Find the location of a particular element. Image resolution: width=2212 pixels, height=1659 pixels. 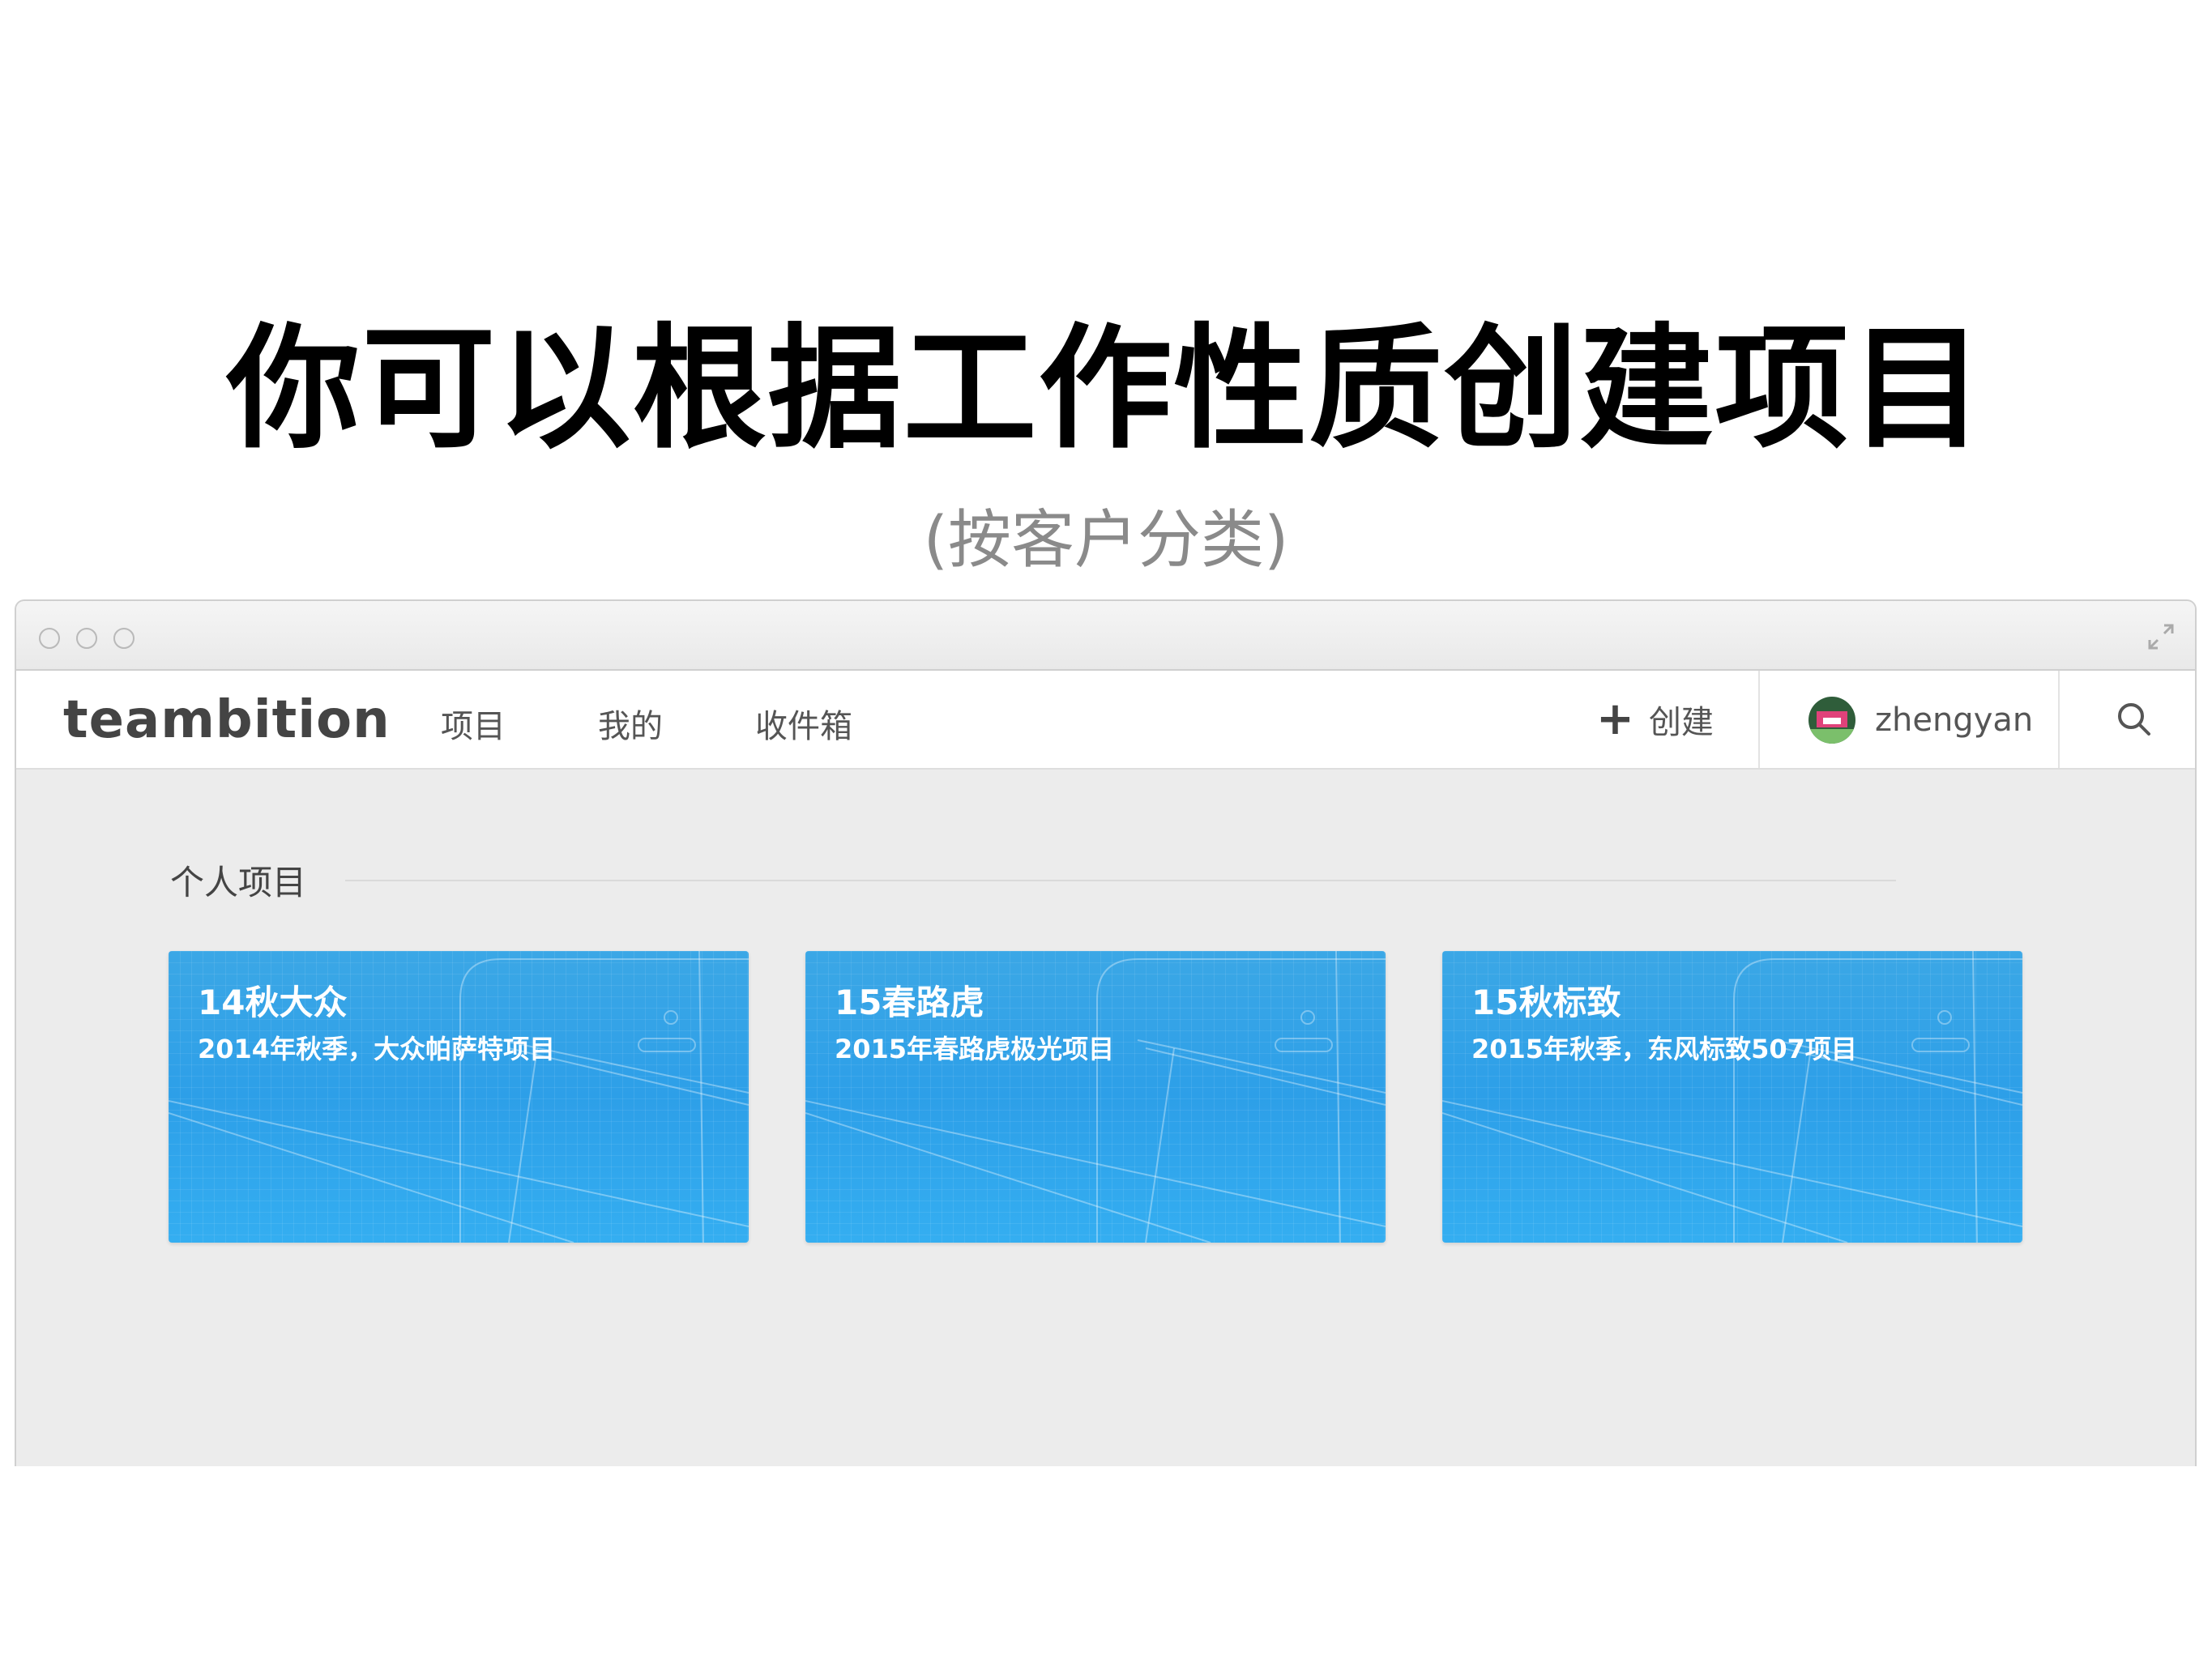

slide-subtitle: (按客户分类) is located at coordinates (1106, 540).